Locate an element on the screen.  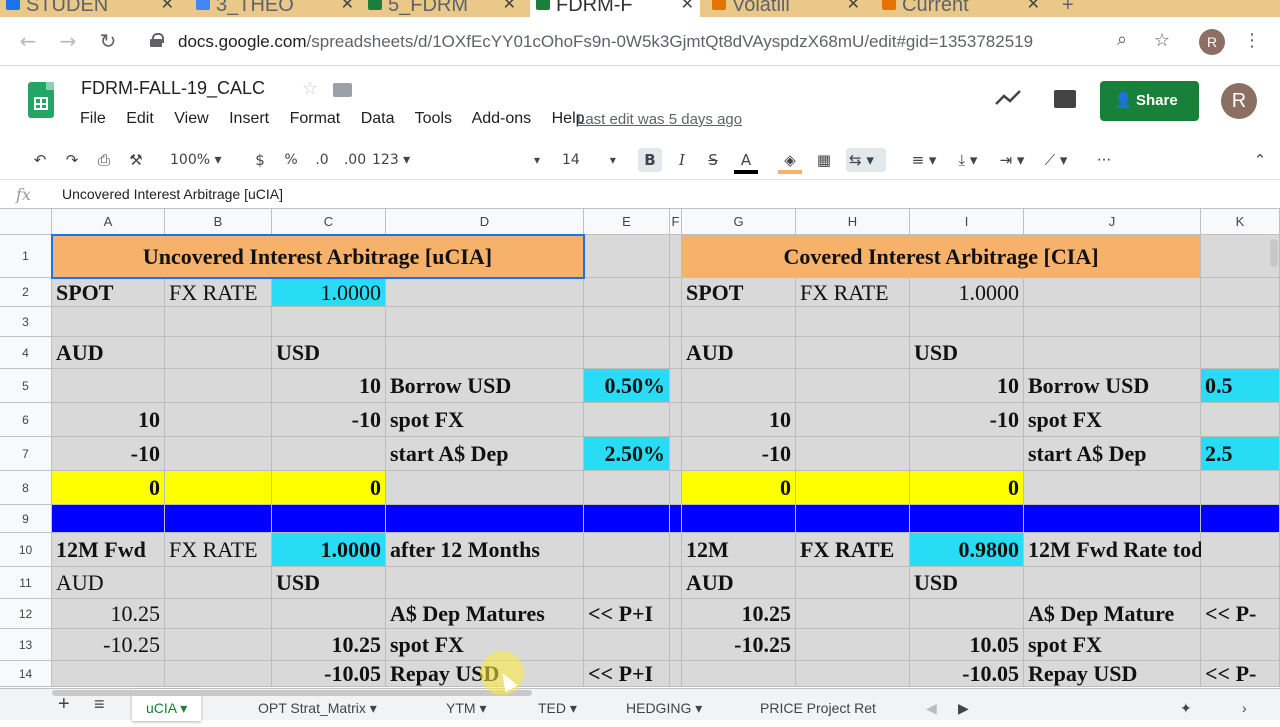
bold-button: B is located at coordinates (650, 160).